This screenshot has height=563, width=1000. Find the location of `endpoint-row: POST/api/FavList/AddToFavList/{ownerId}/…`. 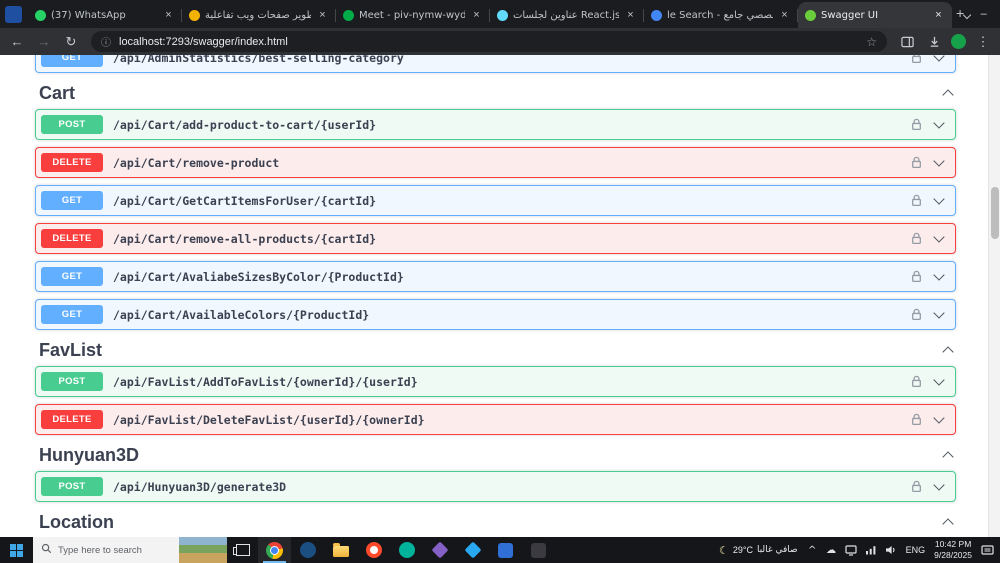

endpoint-row: POST/api/FavList/AddToFavList/{ownerId}/… is located at coordinates (495, 381).